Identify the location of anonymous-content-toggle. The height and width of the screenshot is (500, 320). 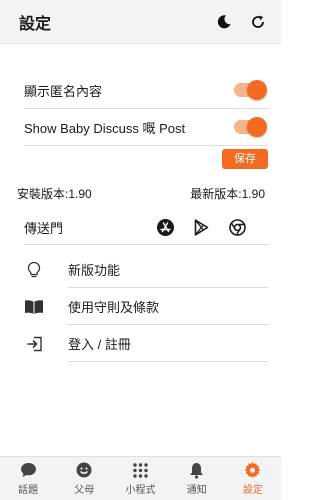
(250, 90).